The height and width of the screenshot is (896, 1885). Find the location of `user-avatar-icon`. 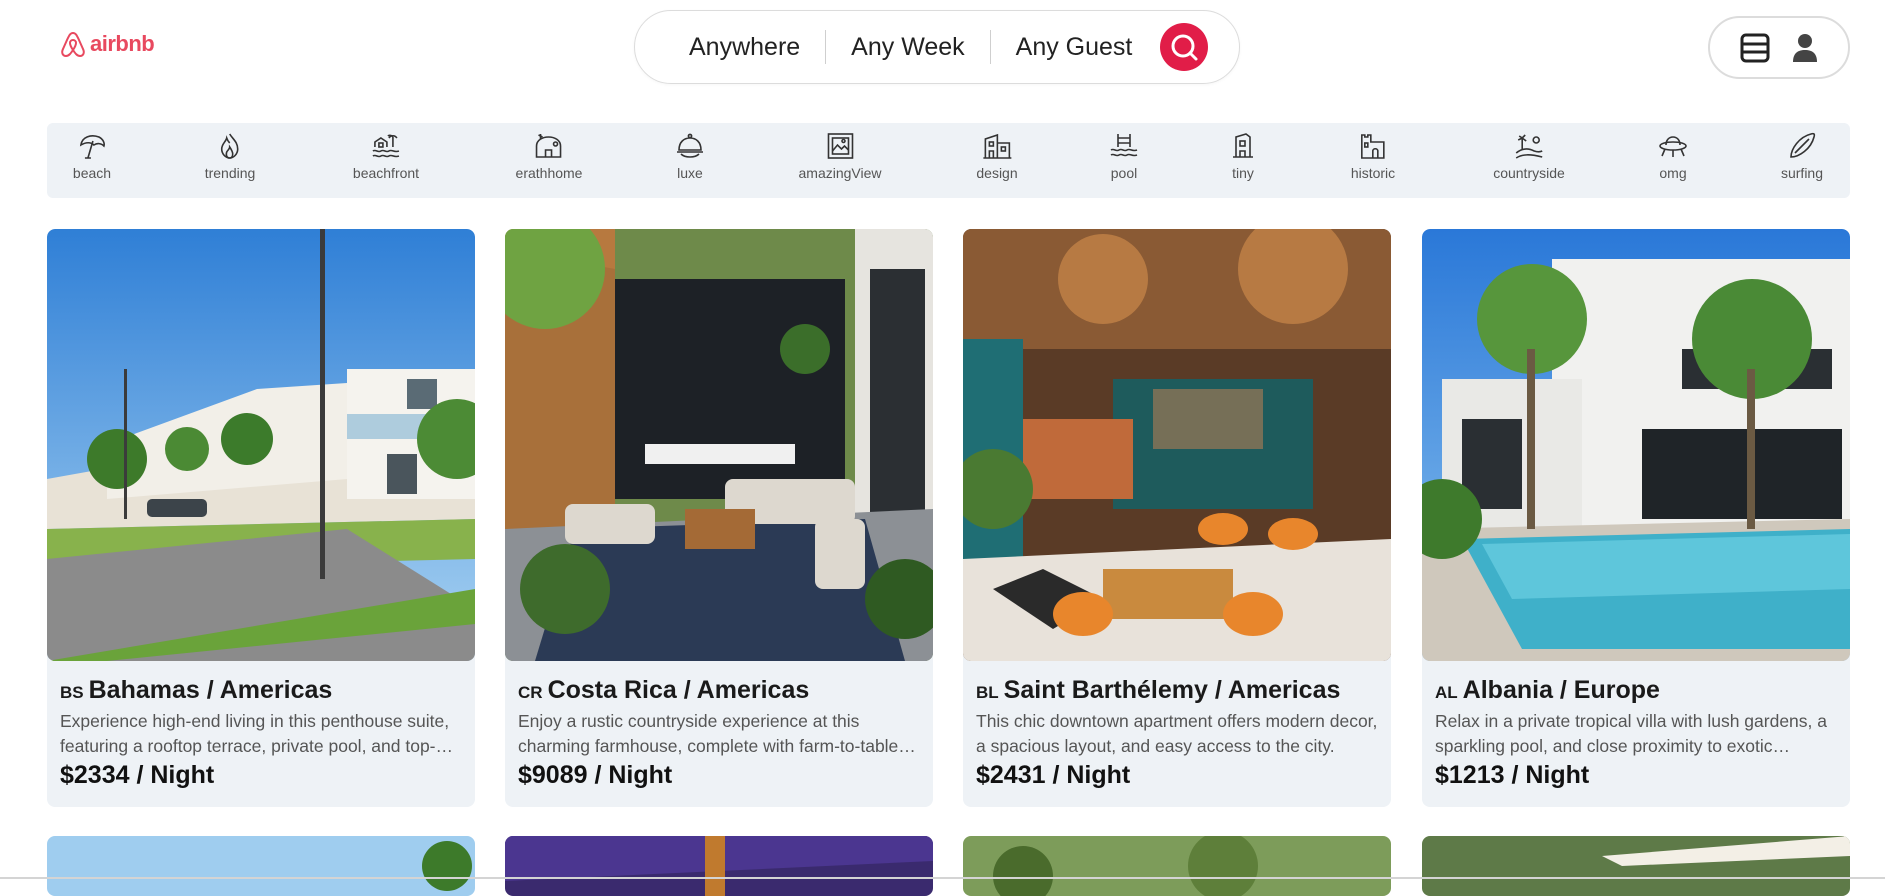

user-avatar-icon is located at coordinates (1805, 47).